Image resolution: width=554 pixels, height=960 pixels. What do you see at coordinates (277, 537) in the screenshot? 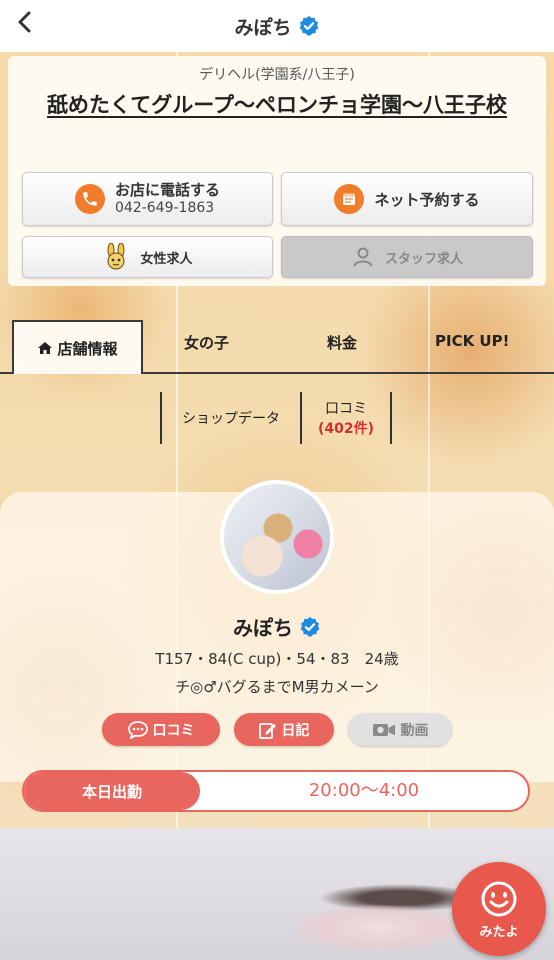
I see `avatar` at bounding box center [277, 537].